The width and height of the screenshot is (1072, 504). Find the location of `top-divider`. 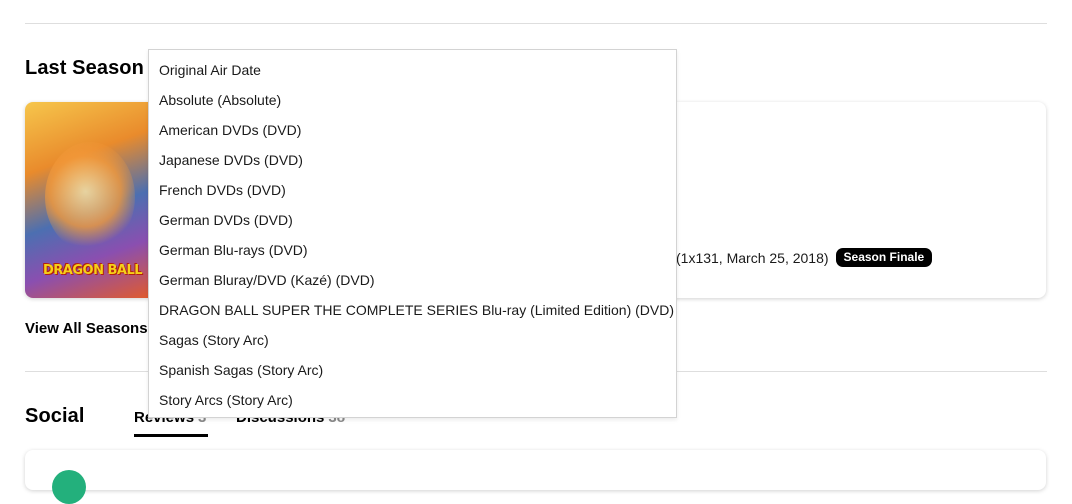

top-divider is located at coordinates (536, 23).